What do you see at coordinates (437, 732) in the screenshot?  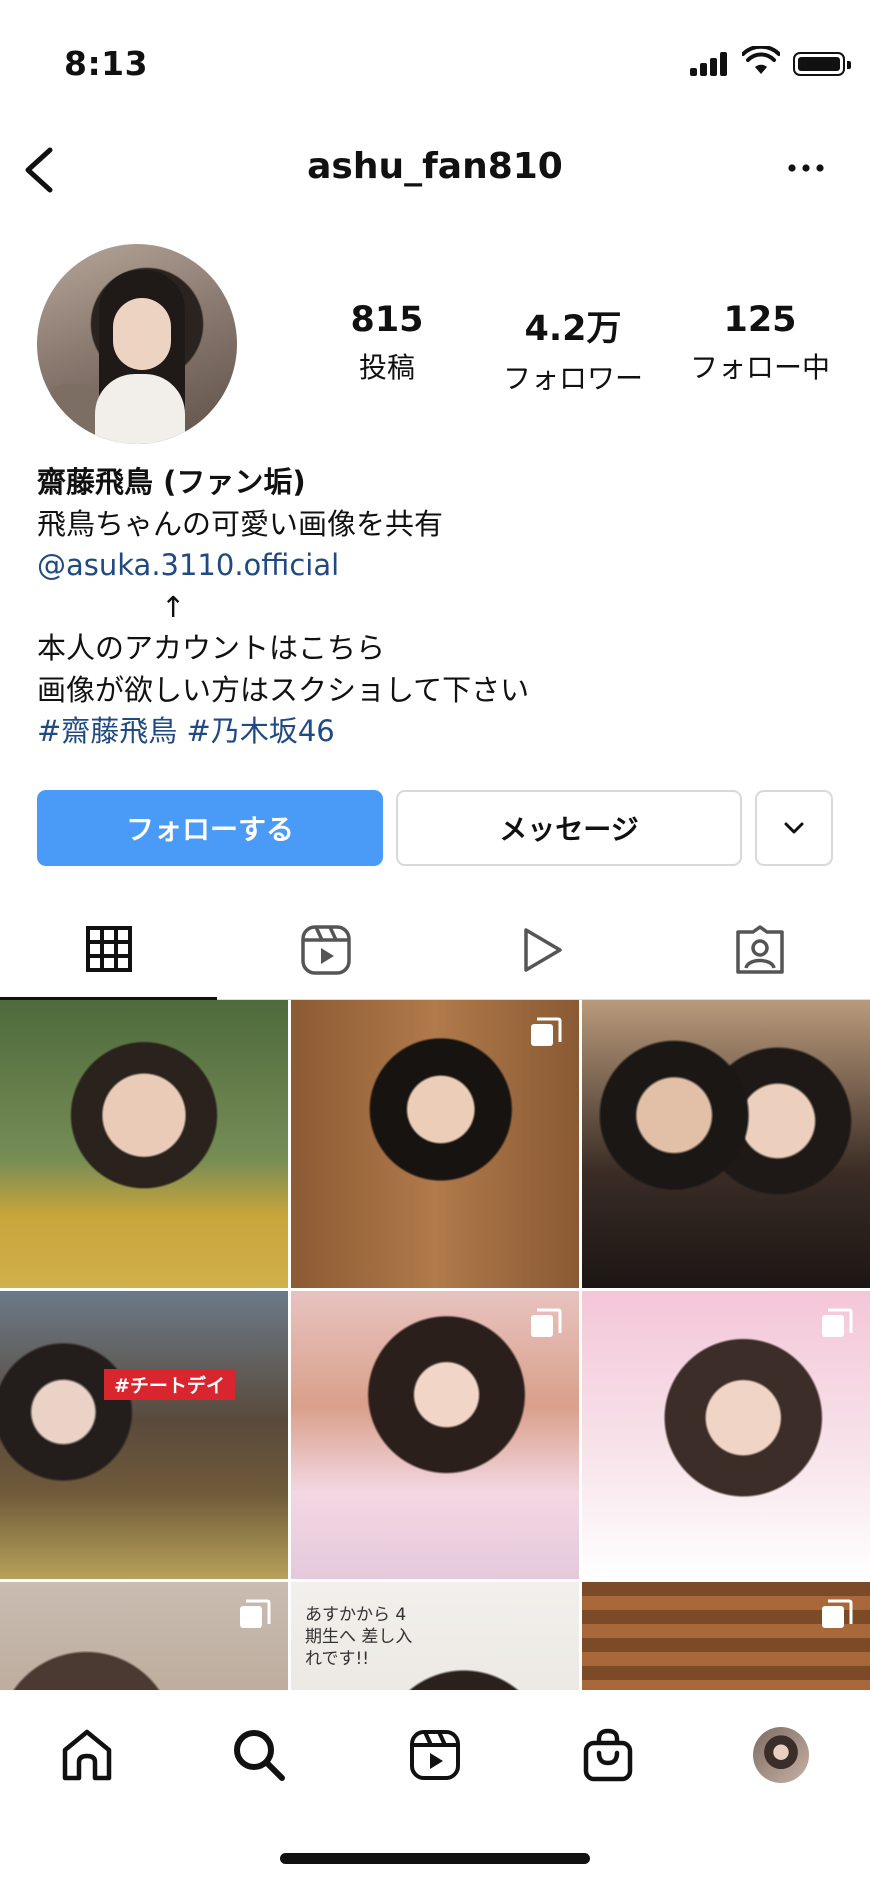 I see `bio-hashtags: #齋藤飛鳥 #乃木坂46` at bounding box center [437, 732].